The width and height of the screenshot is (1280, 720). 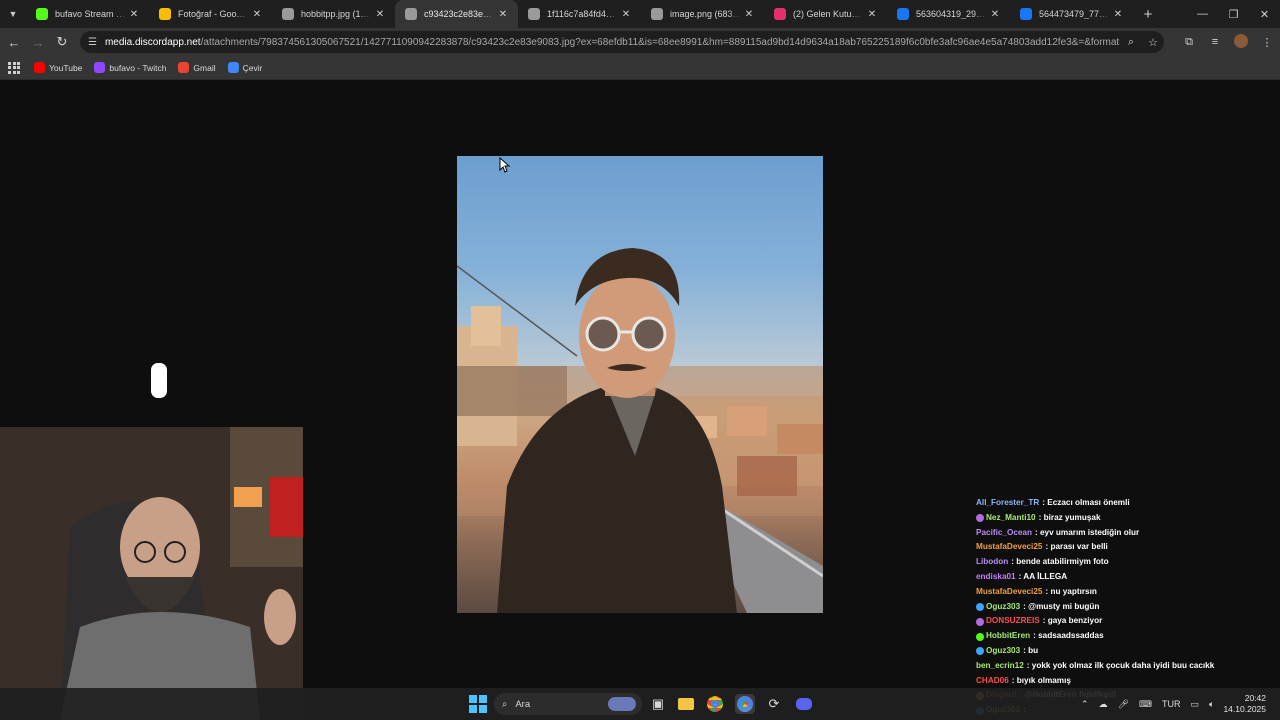 What do you see at coordinates (568, 704) in the screenshot?
I see `taskbar-search: ⌕ Ara` at bounding box center [568, 704].